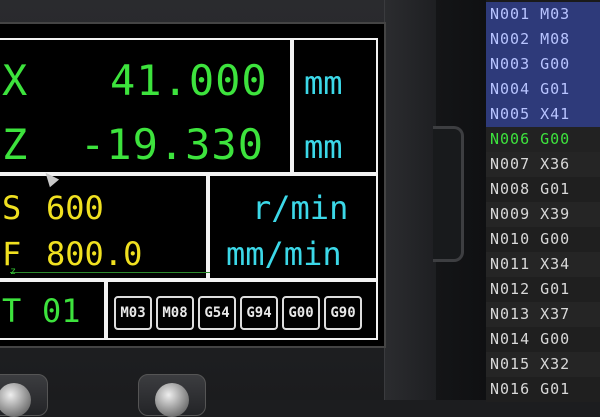 This screenshot has width=600, height=417. Describe the element at coordinates (510, 214) in the screenshot. I see `line-number: N009` at that location.